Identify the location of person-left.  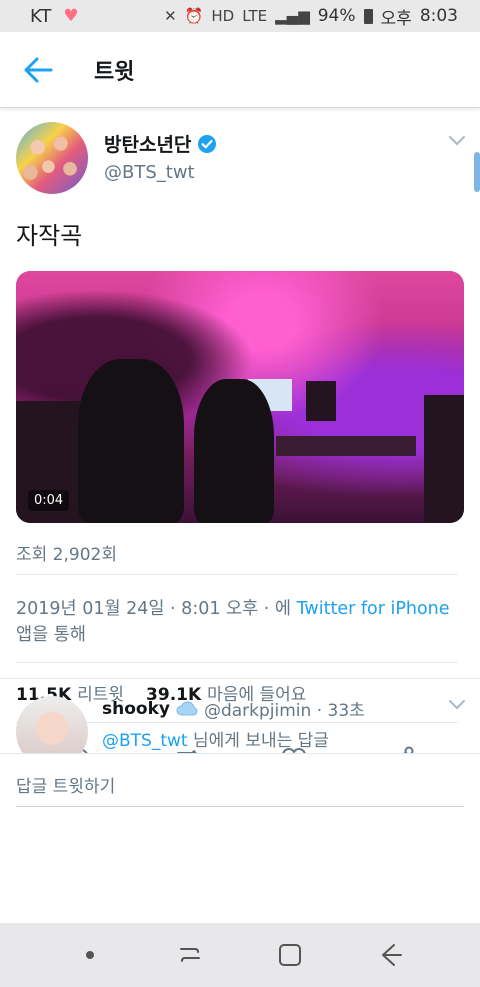
(131, 441).